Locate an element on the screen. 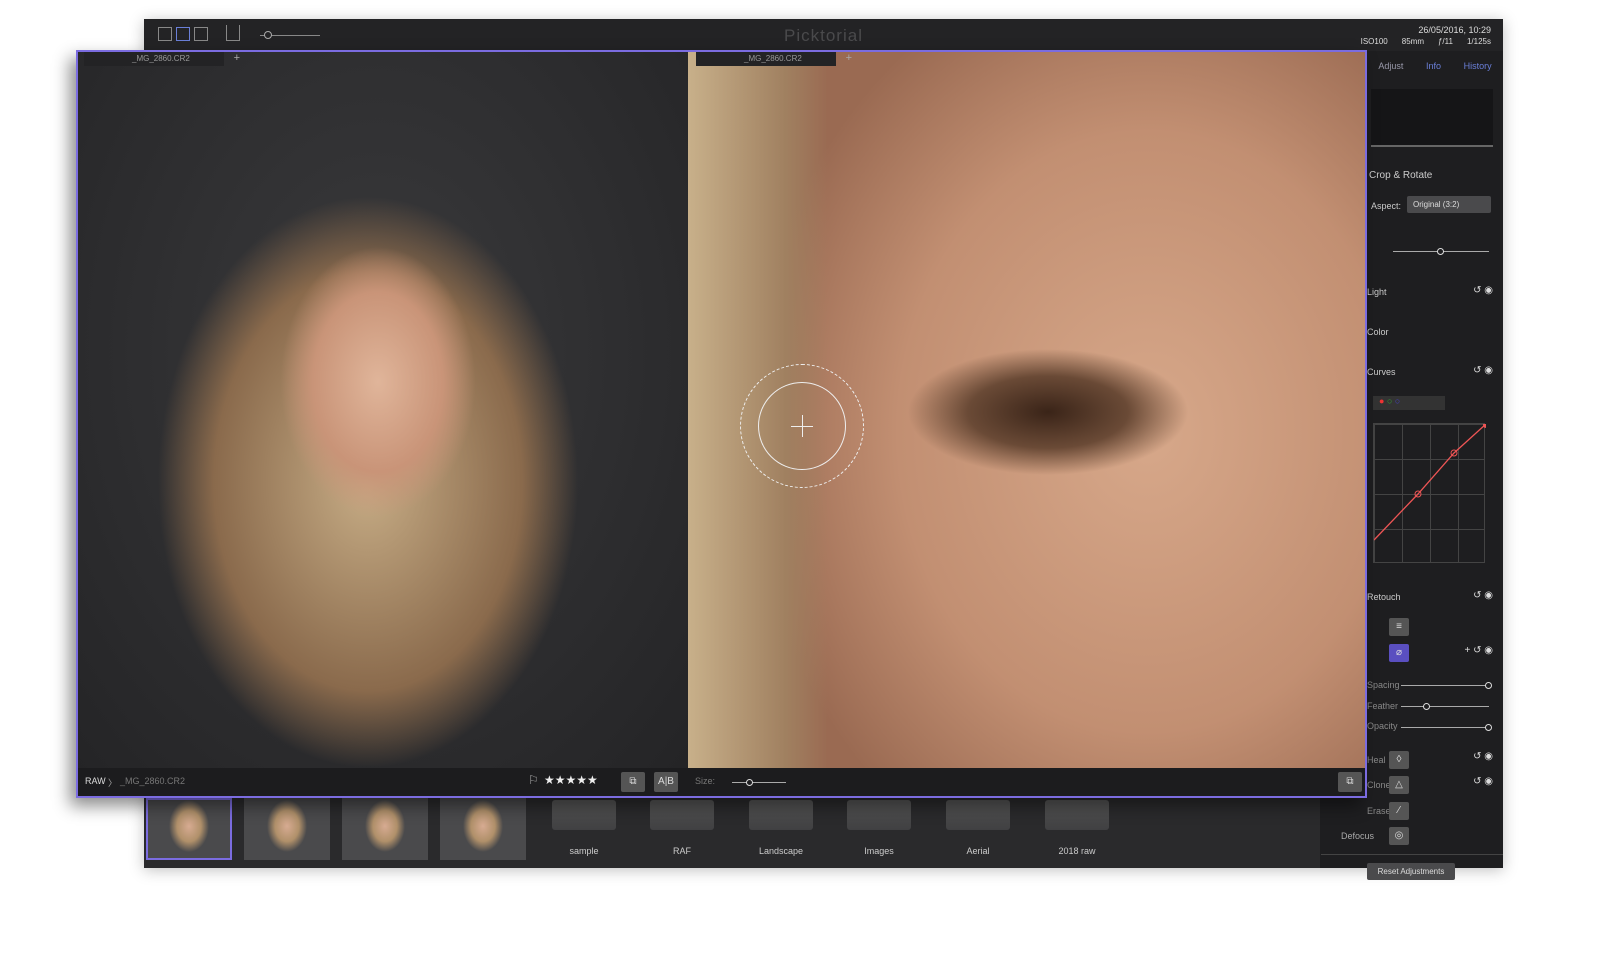  focal-length: 85mm is located at coordinates (1412, 41).